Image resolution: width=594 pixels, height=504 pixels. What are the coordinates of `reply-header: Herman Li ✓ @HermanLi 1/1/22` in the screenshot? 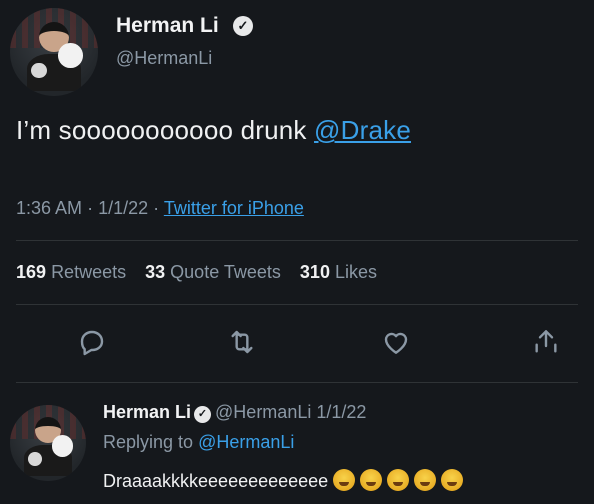 It's located at (234, 412).